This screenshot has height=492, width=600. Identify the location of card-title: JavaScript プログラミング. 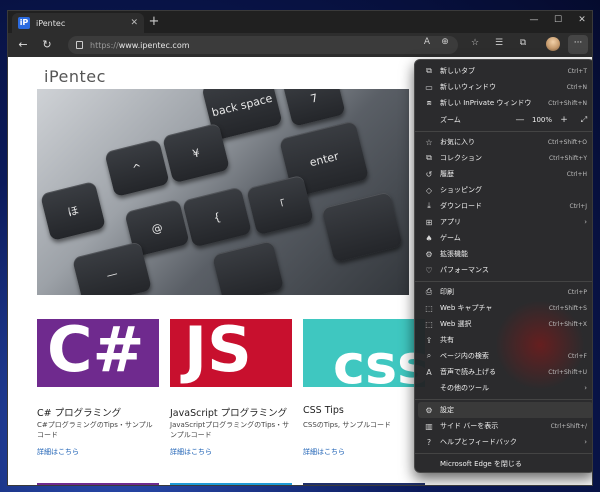
(228, 412).